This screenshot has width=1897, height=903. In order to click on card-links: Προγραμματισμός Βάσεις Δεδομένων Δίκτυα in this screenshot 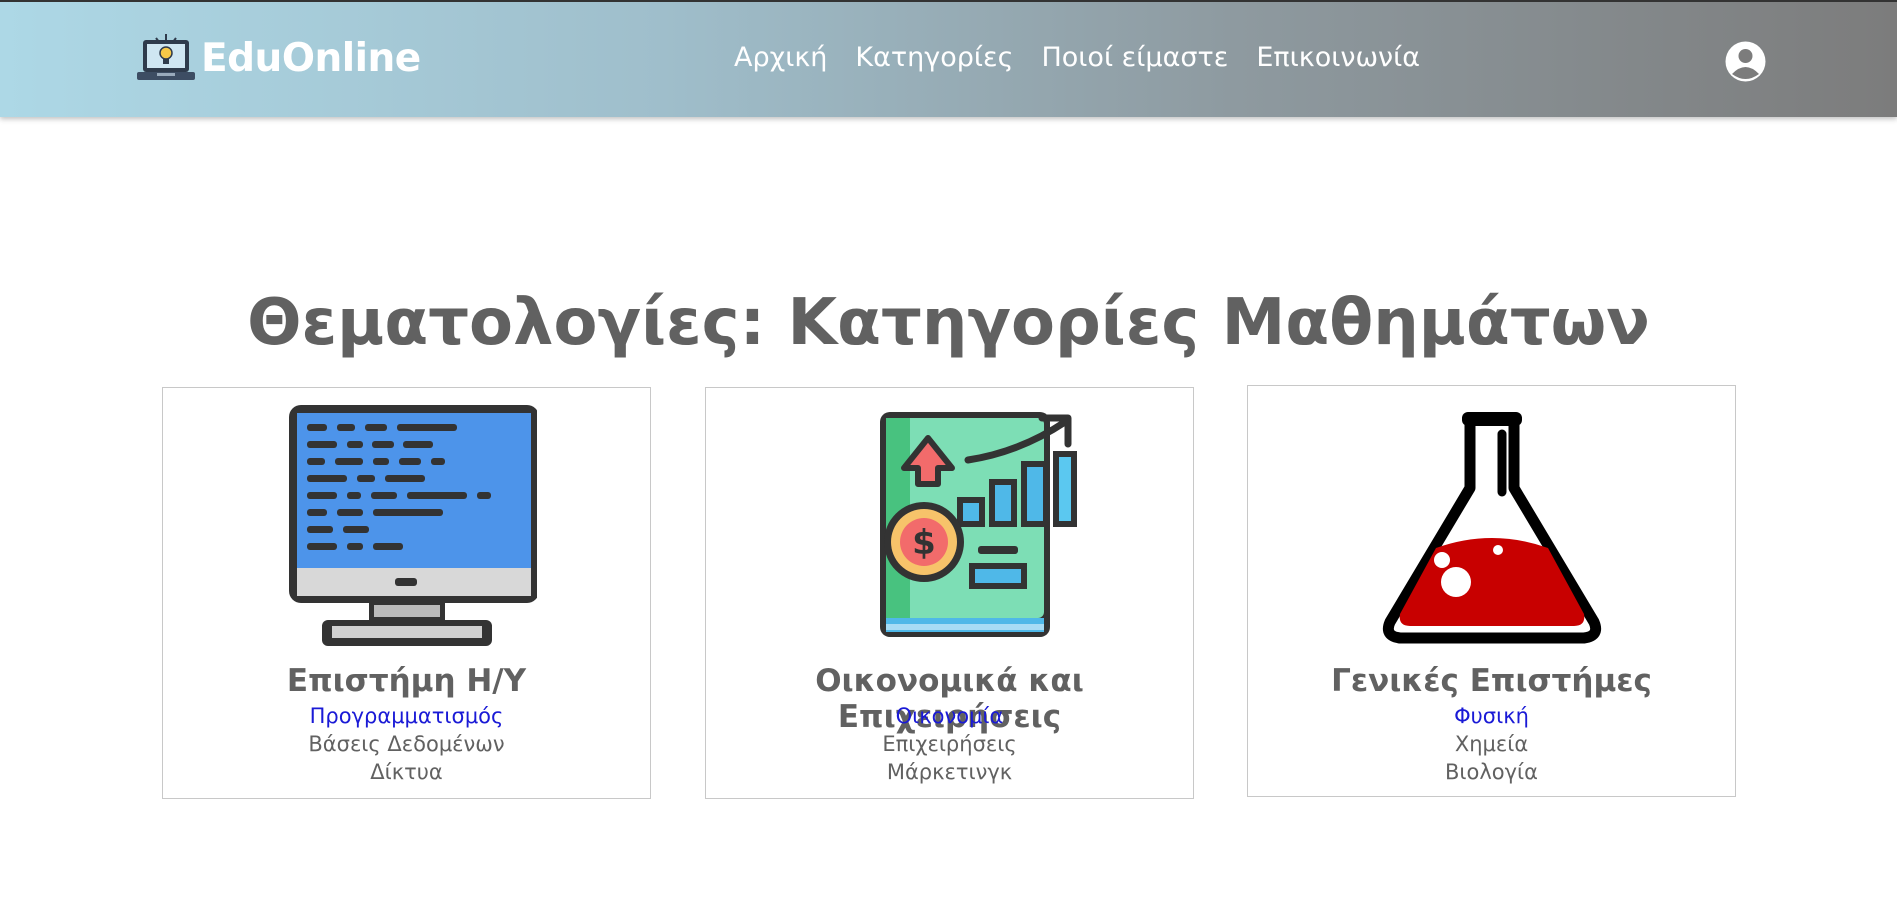, I will do `click(406, 744)`.